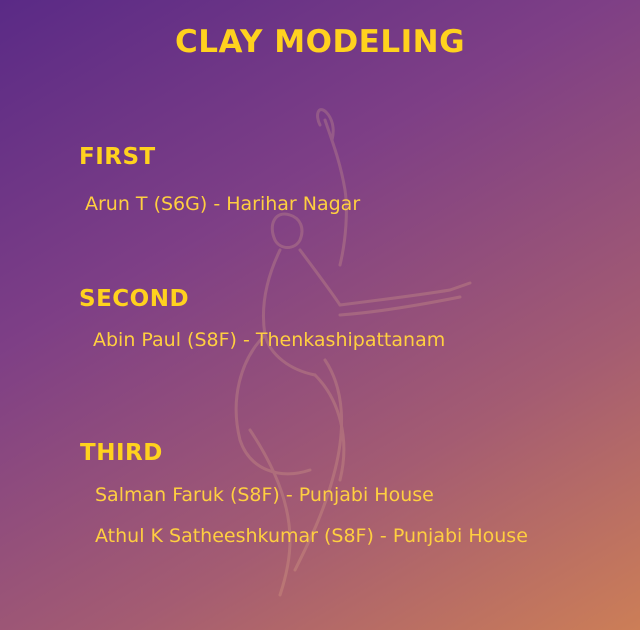 This screenshot has height=630, width=640. What do you see at coordinates (320, 42) in the screenshot?
I see `page-title: CLAY MODELING` at bounding box center [320, 42].